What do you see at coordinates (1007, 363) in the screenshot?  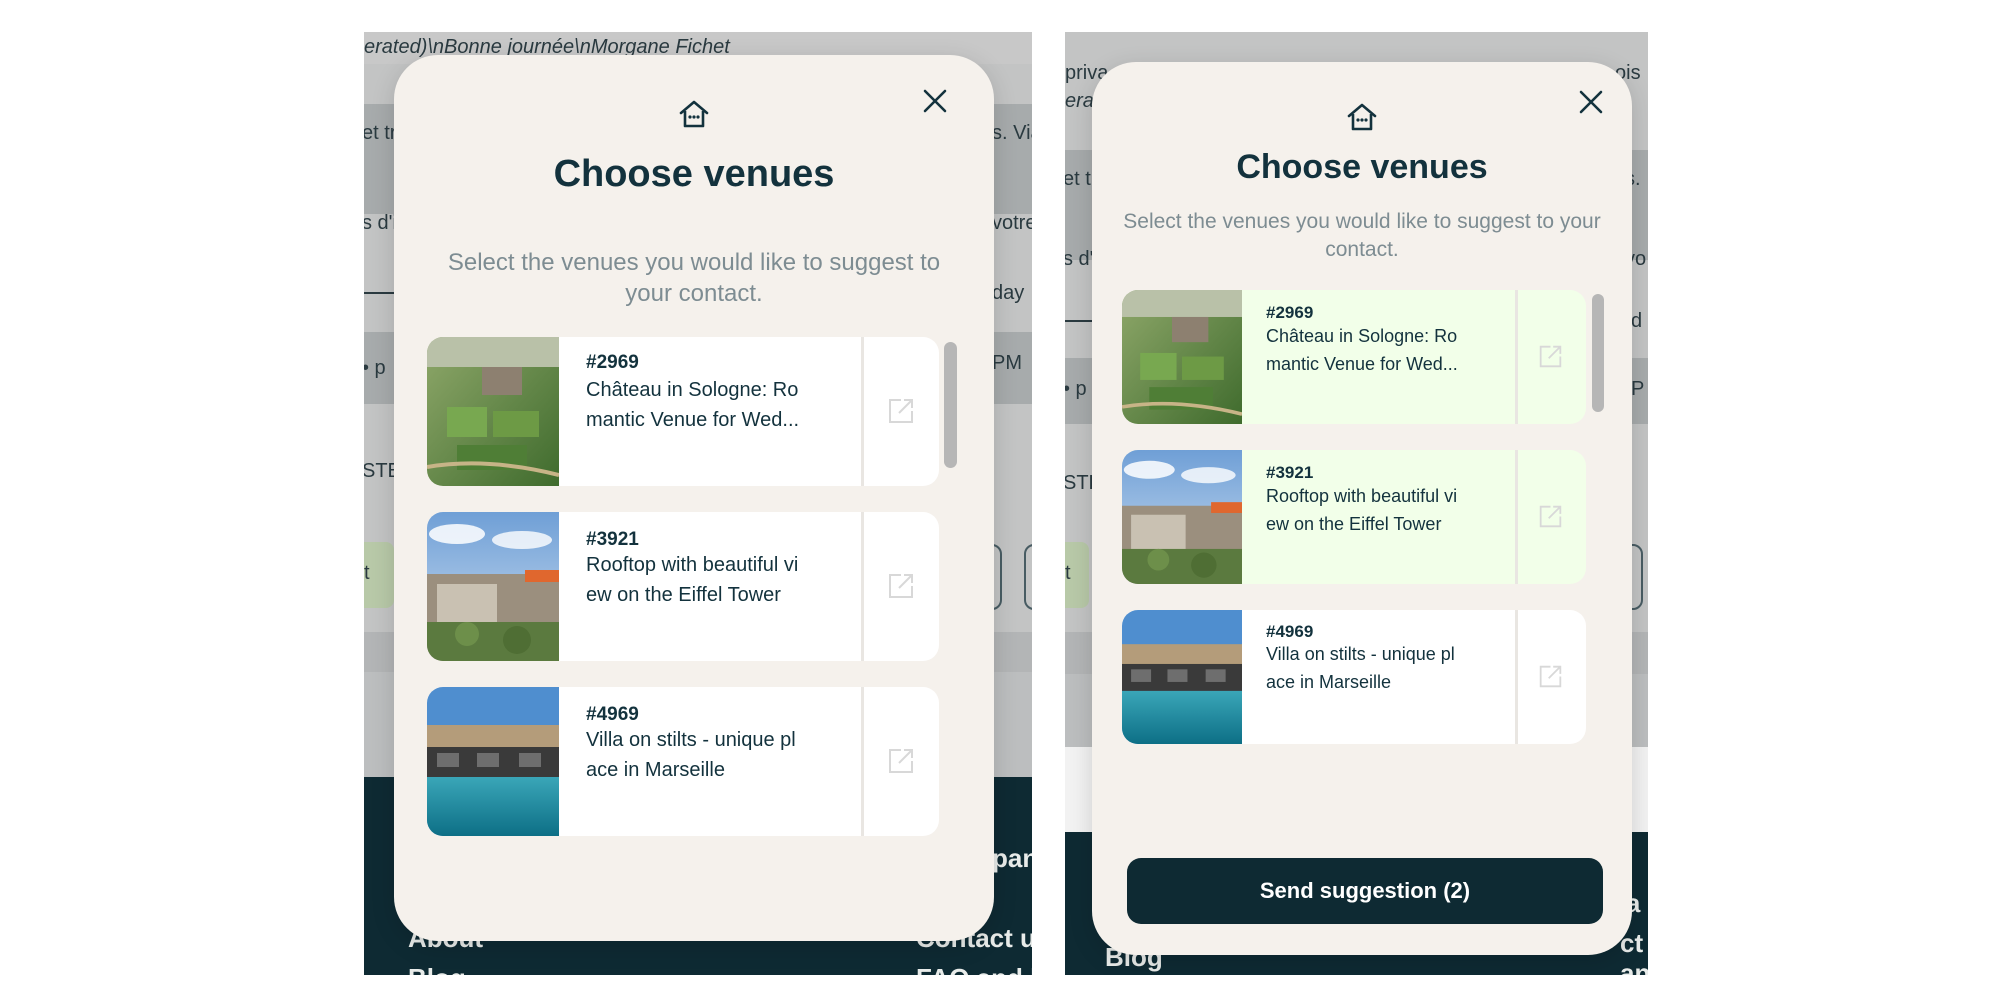 I see `background-snippet: PM` at bounding box center [1007, 363].